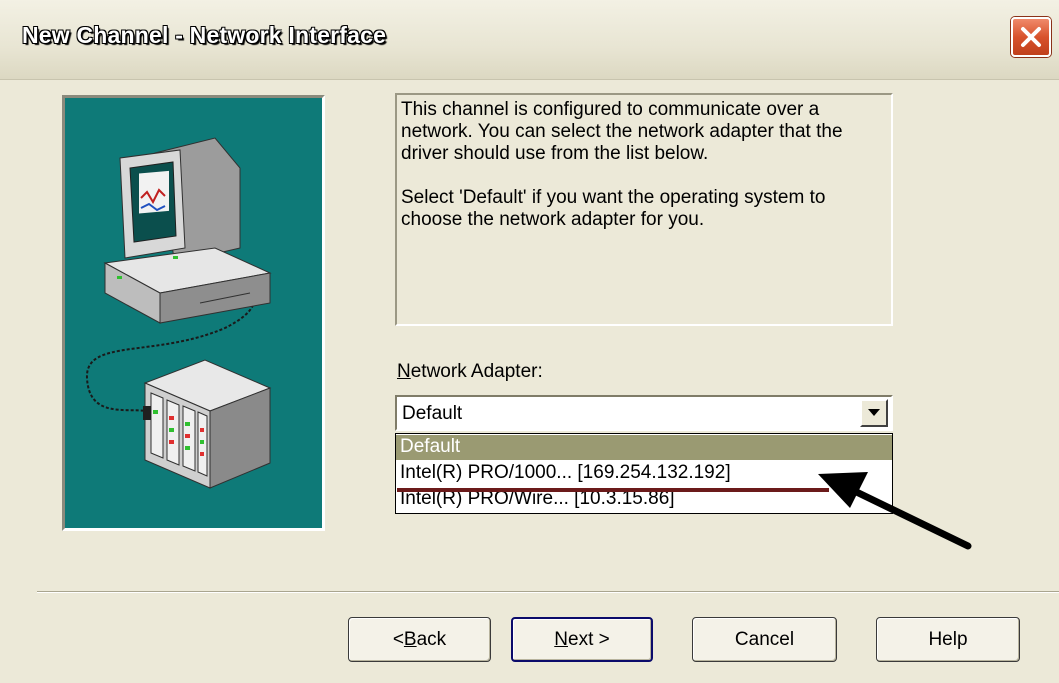 This screenshot has width=1059, height=683. Describe the element at coordinates (529, 40) in the screenshot. I see `title-bar: New Channel - Network Interface` at that location.